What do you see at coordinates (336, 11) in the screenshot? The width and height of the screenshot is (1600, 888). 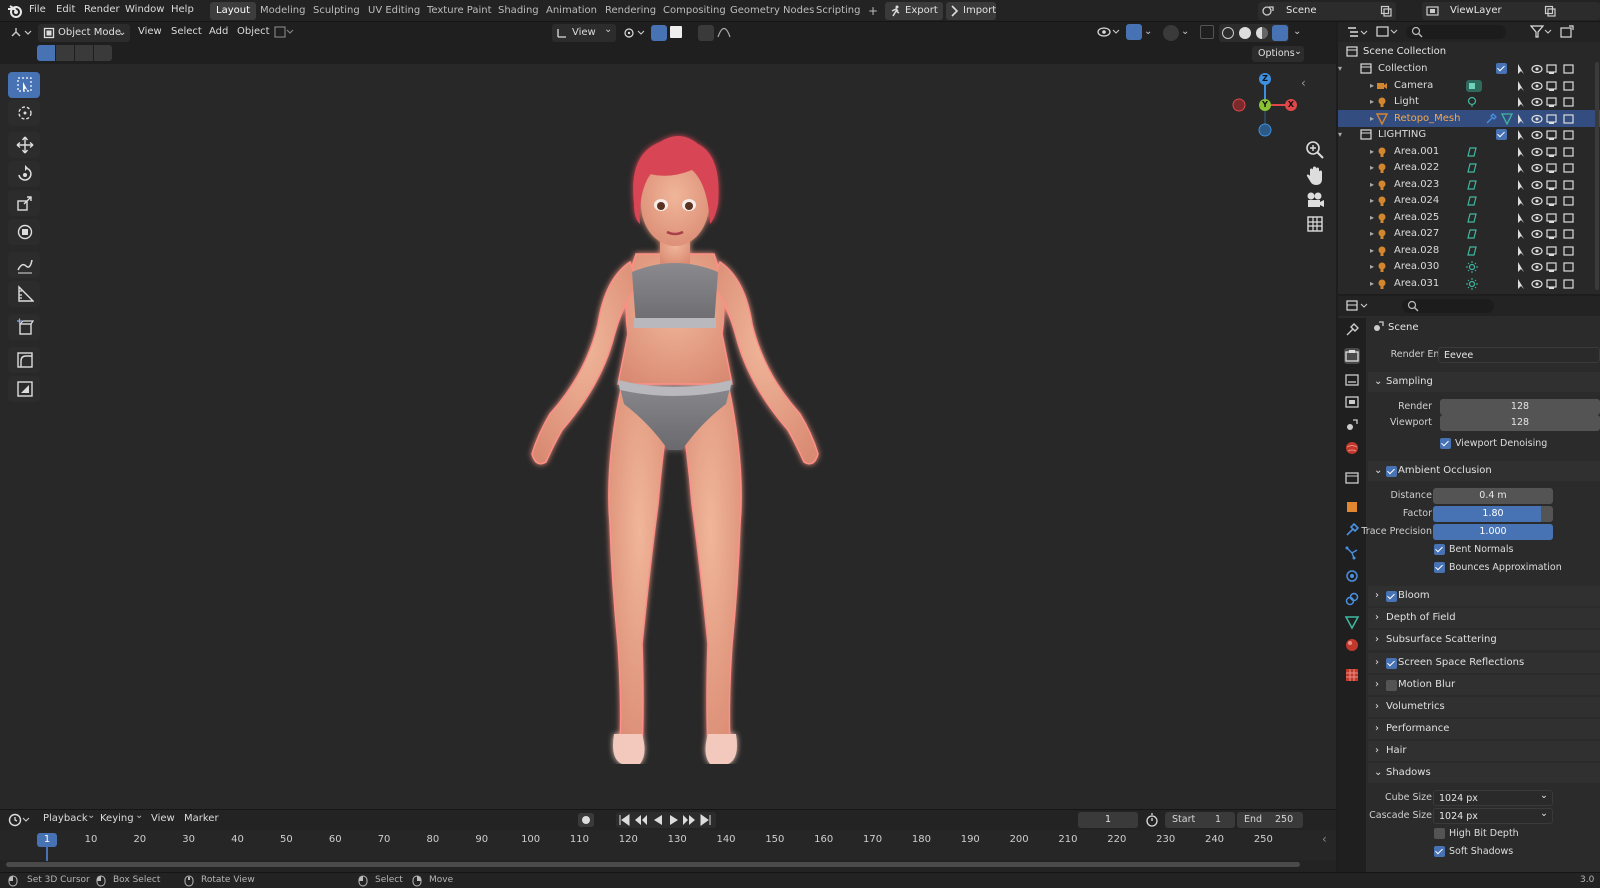 I see `tab-sculpting: Sculpting` at bounding box center [336, 11].